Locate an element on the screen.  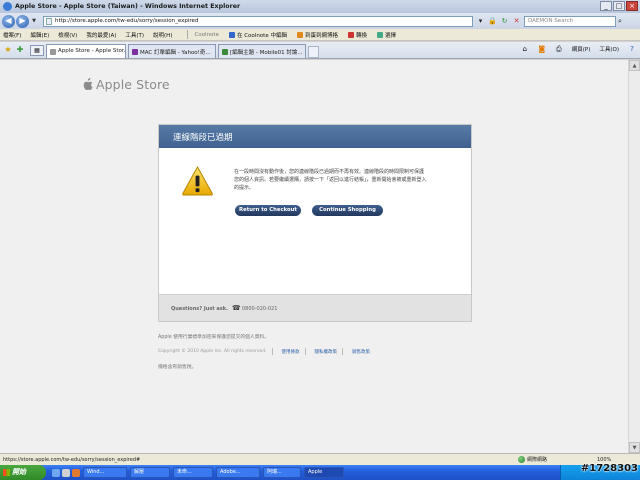
tools-menu: 工具(O) is located at coordinates (609, 49).